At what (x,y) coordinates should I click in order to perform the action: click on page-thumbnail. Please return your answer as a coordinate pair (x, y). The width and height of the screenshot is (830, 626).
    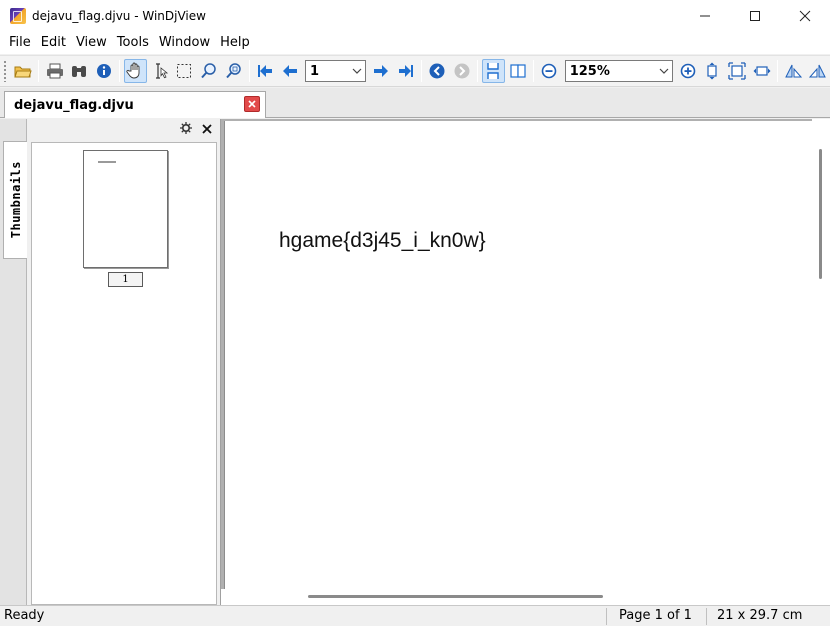
    Looking at the image, I should click on (125, 209).